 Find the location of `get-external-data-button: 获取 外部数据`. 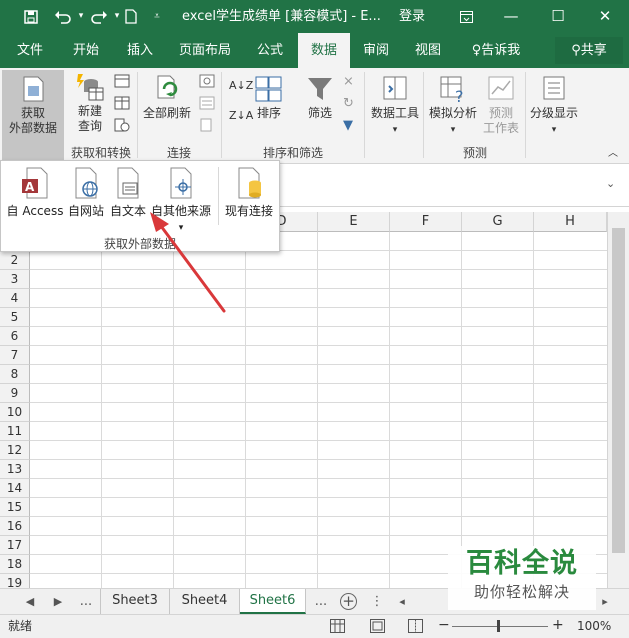

get-external-data-button: 获取 外部数据 is located at coordinates (33, 116).